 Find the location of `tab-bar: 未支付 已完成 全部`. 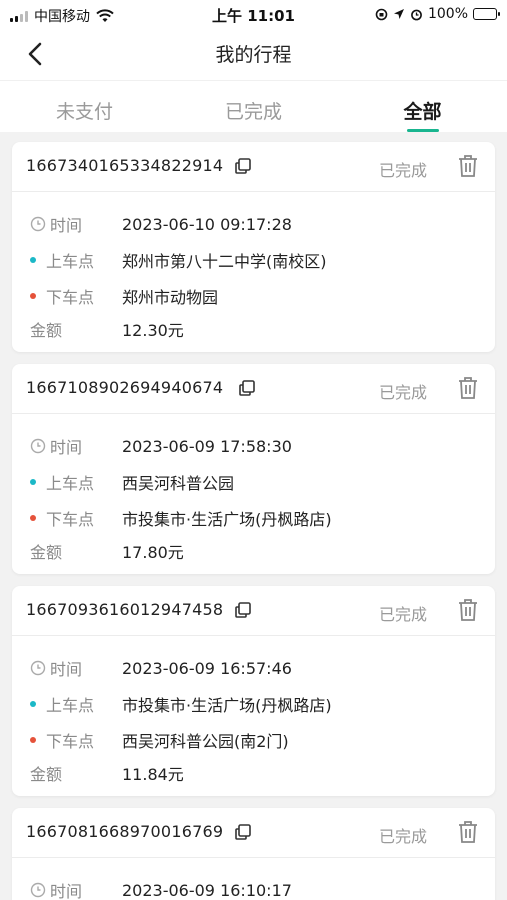

tab-bar: 未支付 已完成 全部 is located at coordinates (253, 106).